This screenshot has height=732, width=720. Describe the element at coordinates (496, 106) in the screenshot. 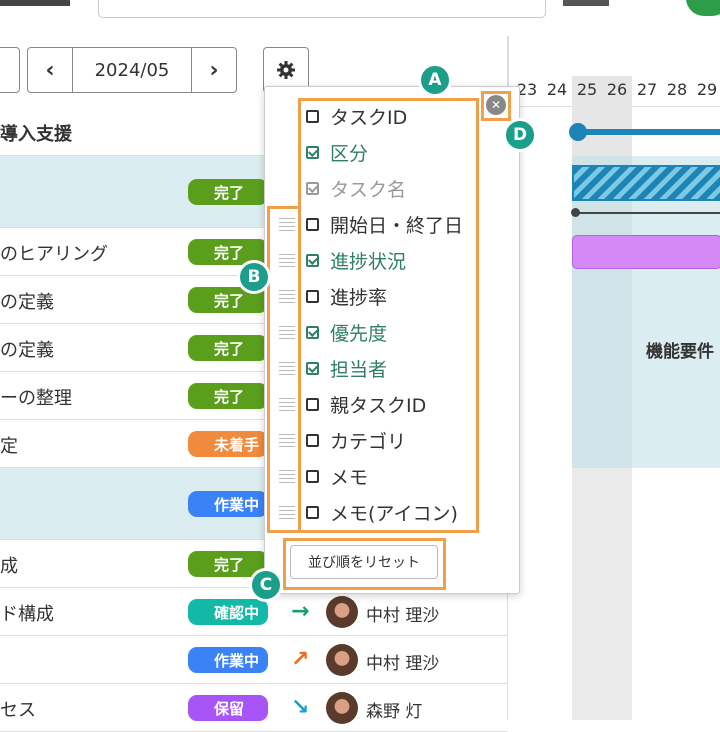

I see `highlight-d-close` at that location.